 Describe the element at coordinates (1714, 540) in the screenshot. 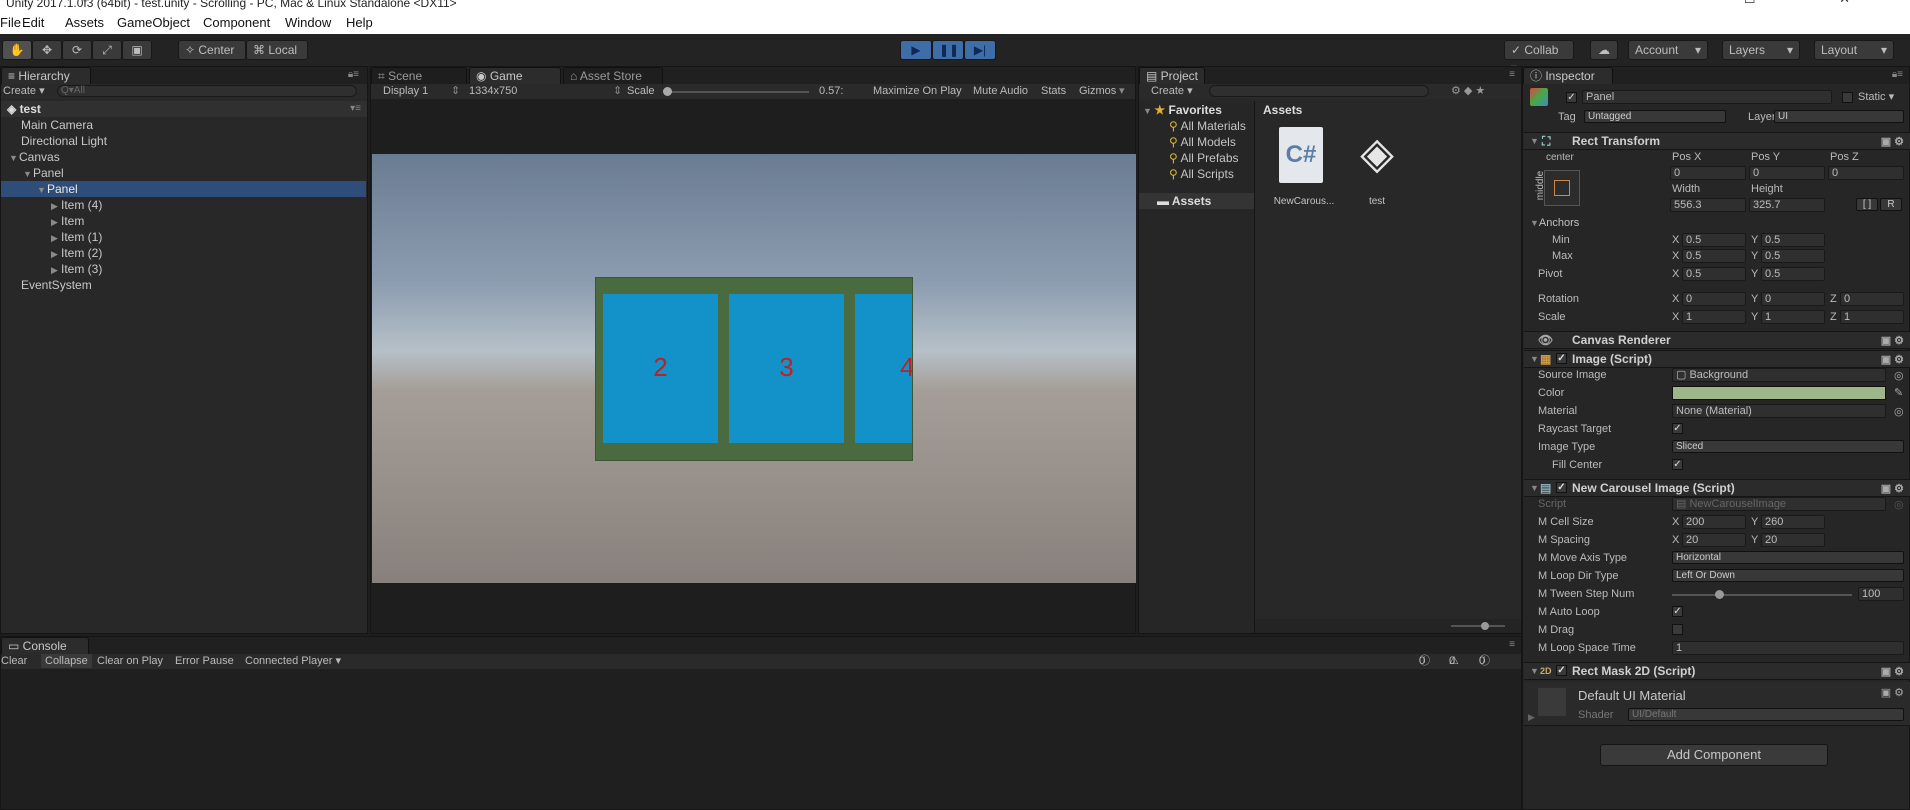

I see `spacing-x-field: 20` at that location.